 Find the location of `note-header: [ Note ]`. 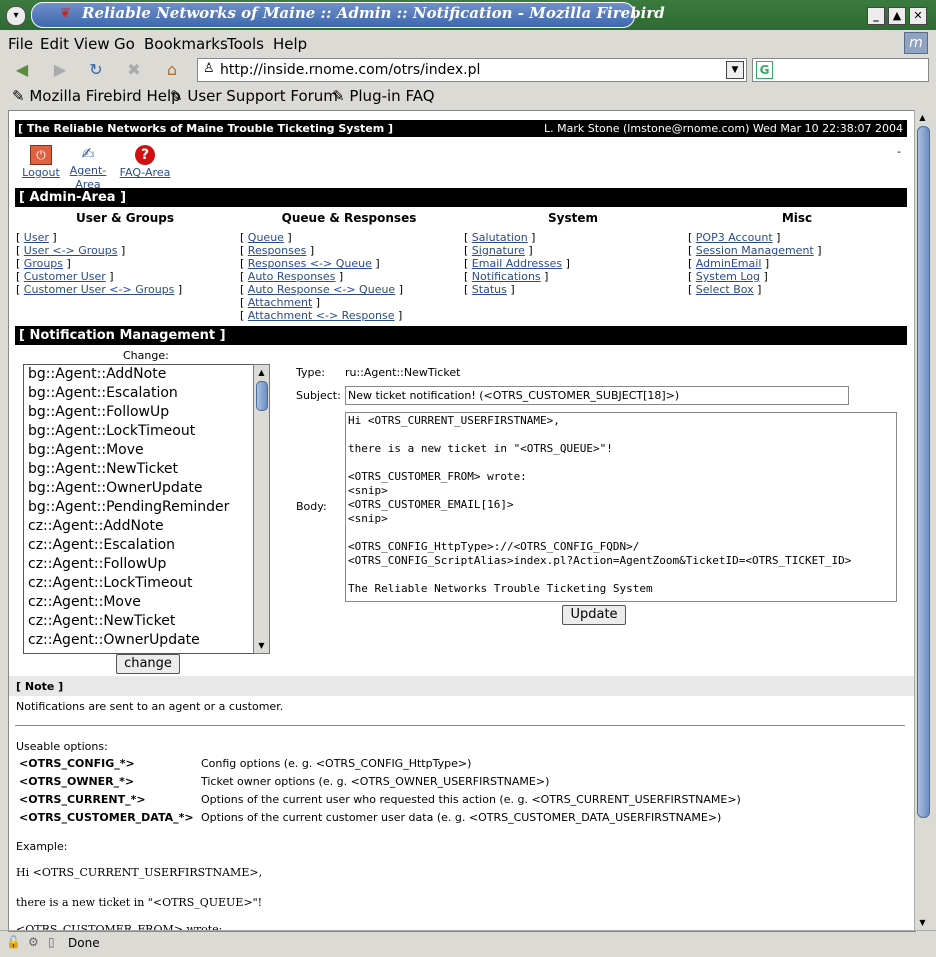

note-header: [ Note ] is located at coordinates (462, 686).